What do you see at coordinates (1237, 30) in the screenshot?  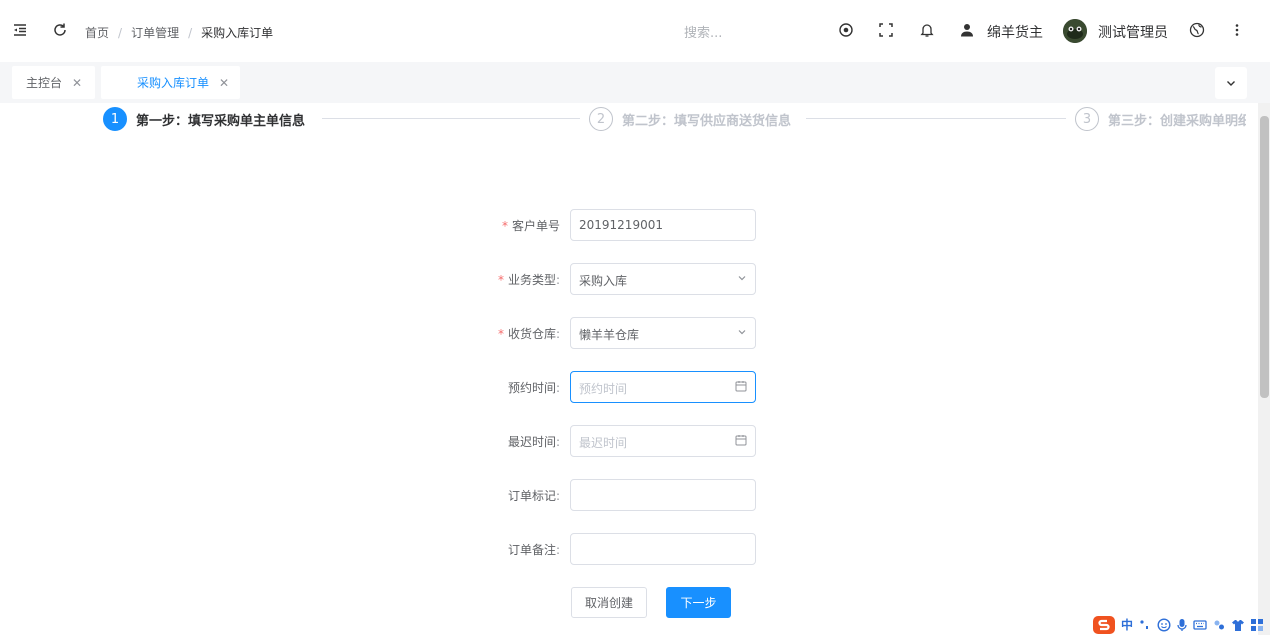 I see `more-vertical-icon` at bounding box center [1237, 30].